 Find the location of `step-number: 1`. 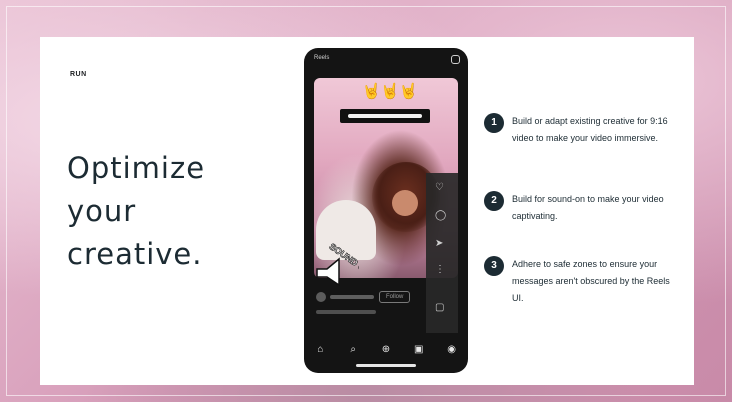

step-number: 1 is located at coordinates (494, 123).